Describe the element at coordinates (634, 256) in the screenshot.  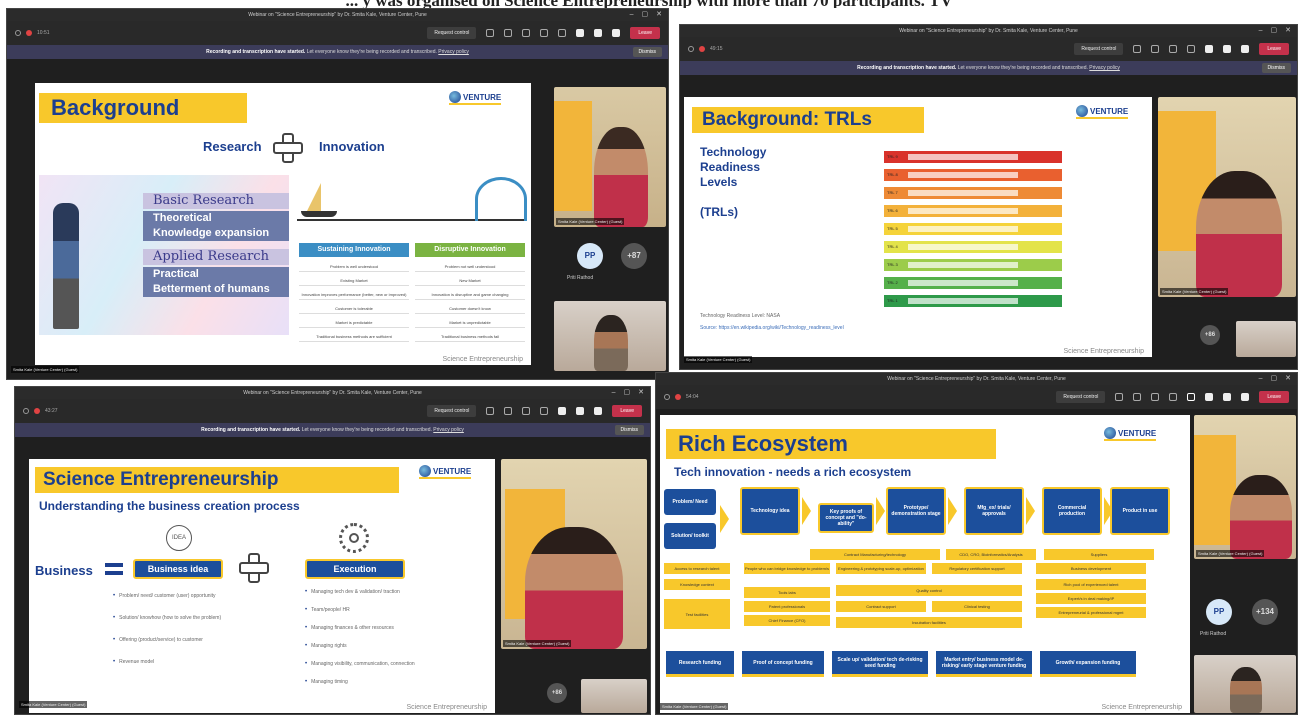
I see `more-participants: +87` at that location.